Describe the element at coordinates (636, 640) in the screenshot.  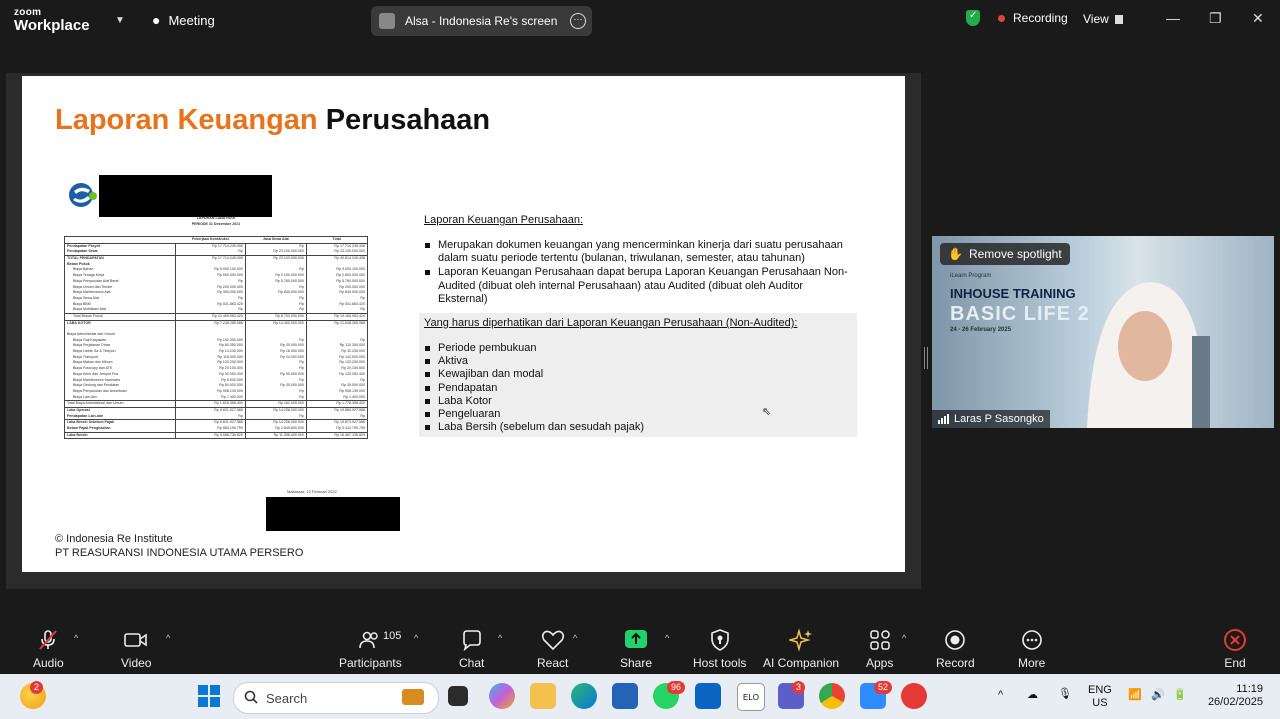
I see `share-arrow-icon` at that location.